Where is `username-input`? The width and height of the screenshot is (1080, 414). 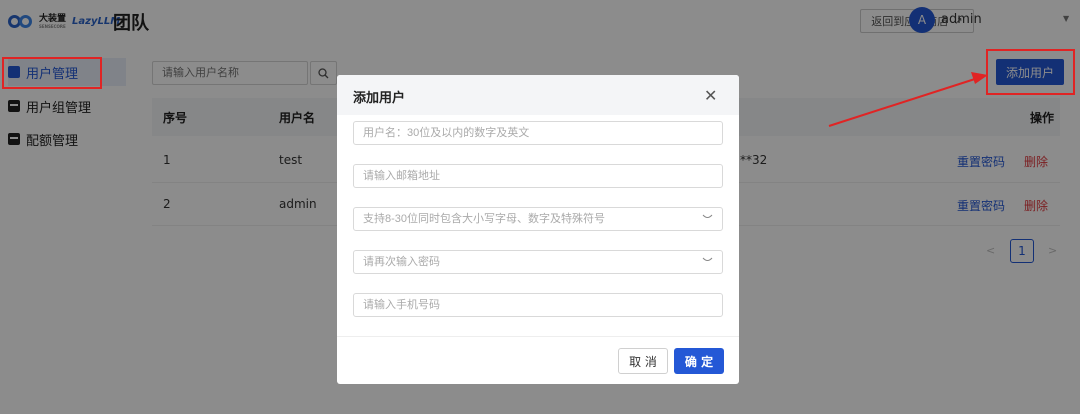 username-input is located at coordinates (519, 133).